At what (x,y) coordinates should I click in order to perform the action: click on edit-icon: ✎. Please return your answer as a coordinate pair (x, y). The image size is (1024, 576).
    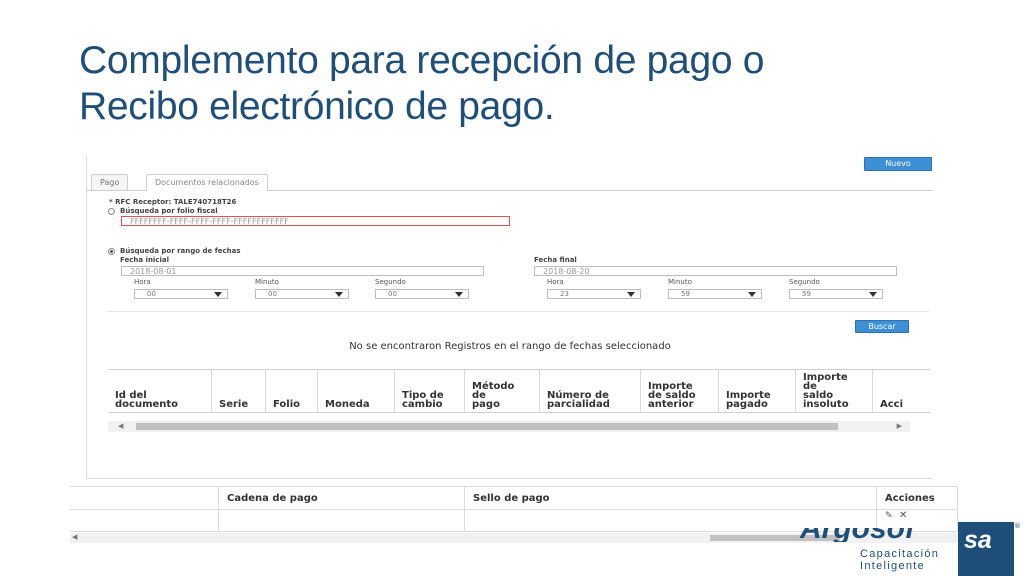
    Looking at the image, I should click on (889, 516).